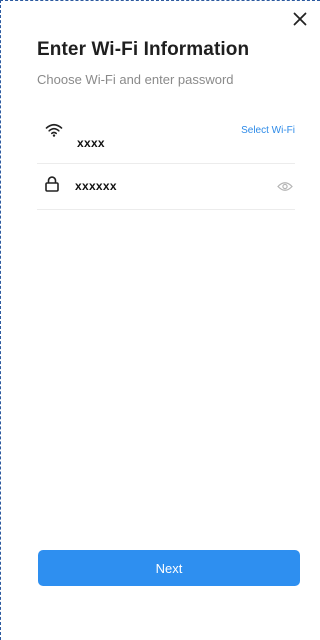  I want to click on close-icon, so click(300, 19).